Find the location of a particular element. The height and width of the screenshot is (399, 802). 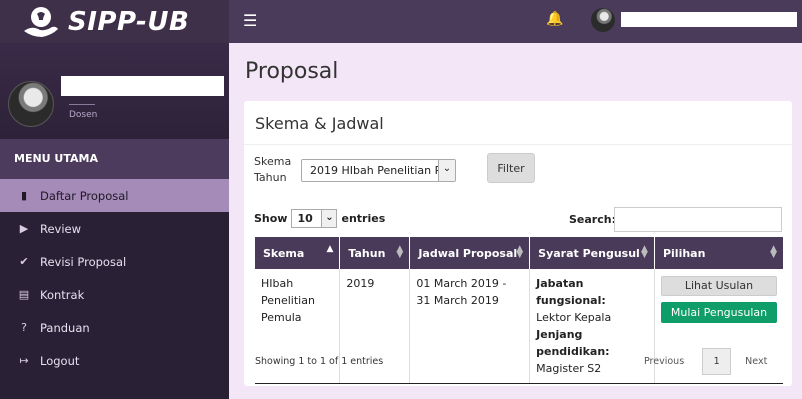

sidebar-item-label: Review is located at coordinates (61, 228).